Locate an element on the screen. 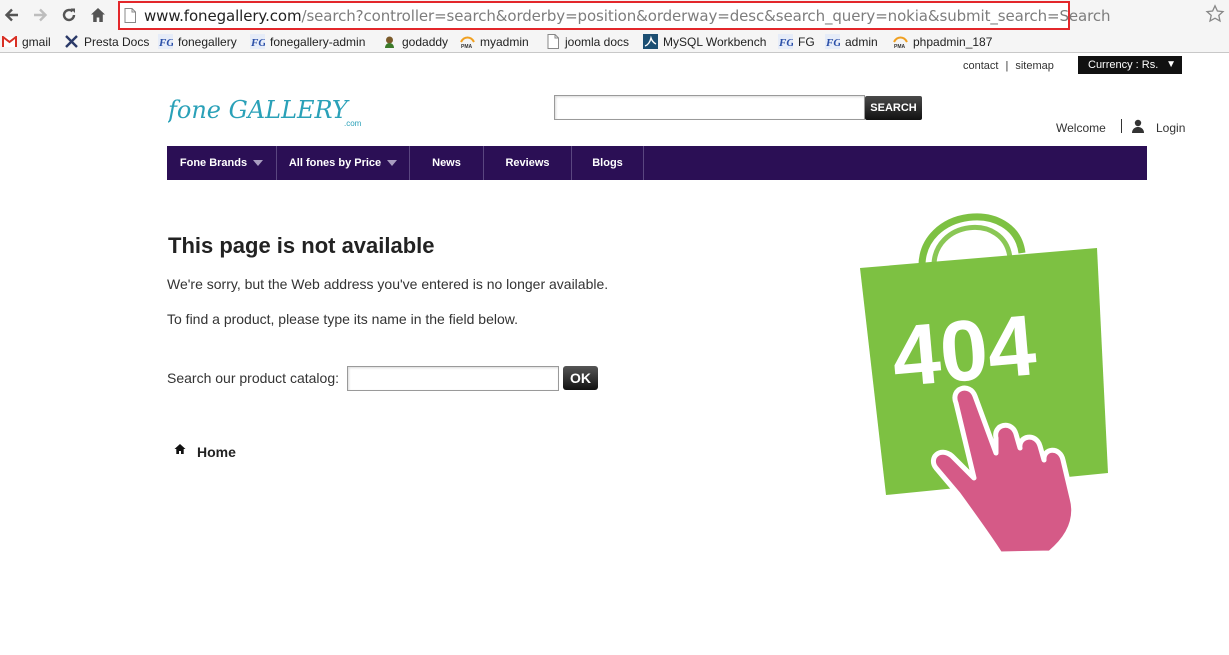  reload-icon is located at coordinates (69, 15).